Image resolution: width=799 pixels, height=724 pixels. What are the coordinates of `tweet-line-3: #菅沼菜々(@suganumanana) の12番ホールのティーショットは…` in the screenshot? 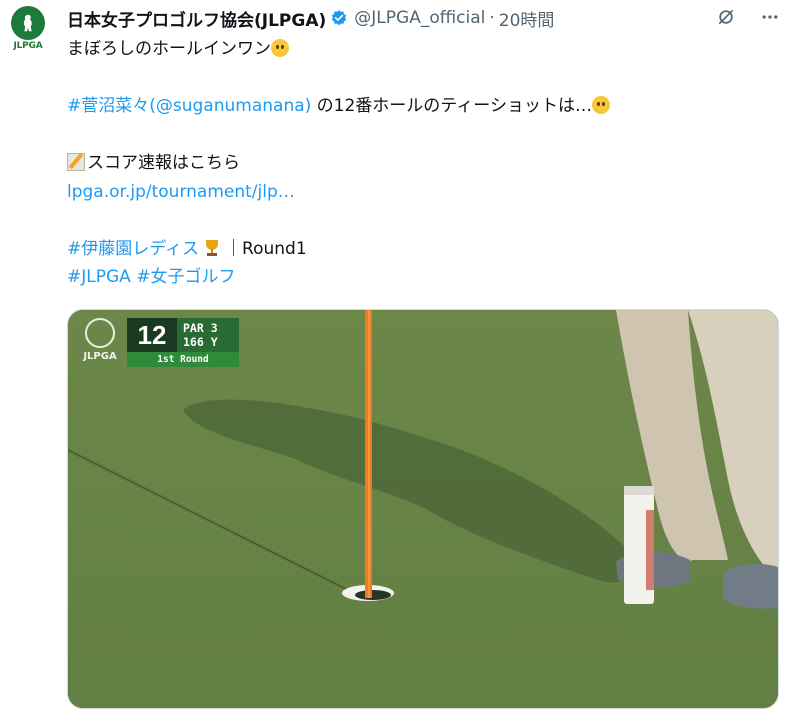 It's located at (424, 106).